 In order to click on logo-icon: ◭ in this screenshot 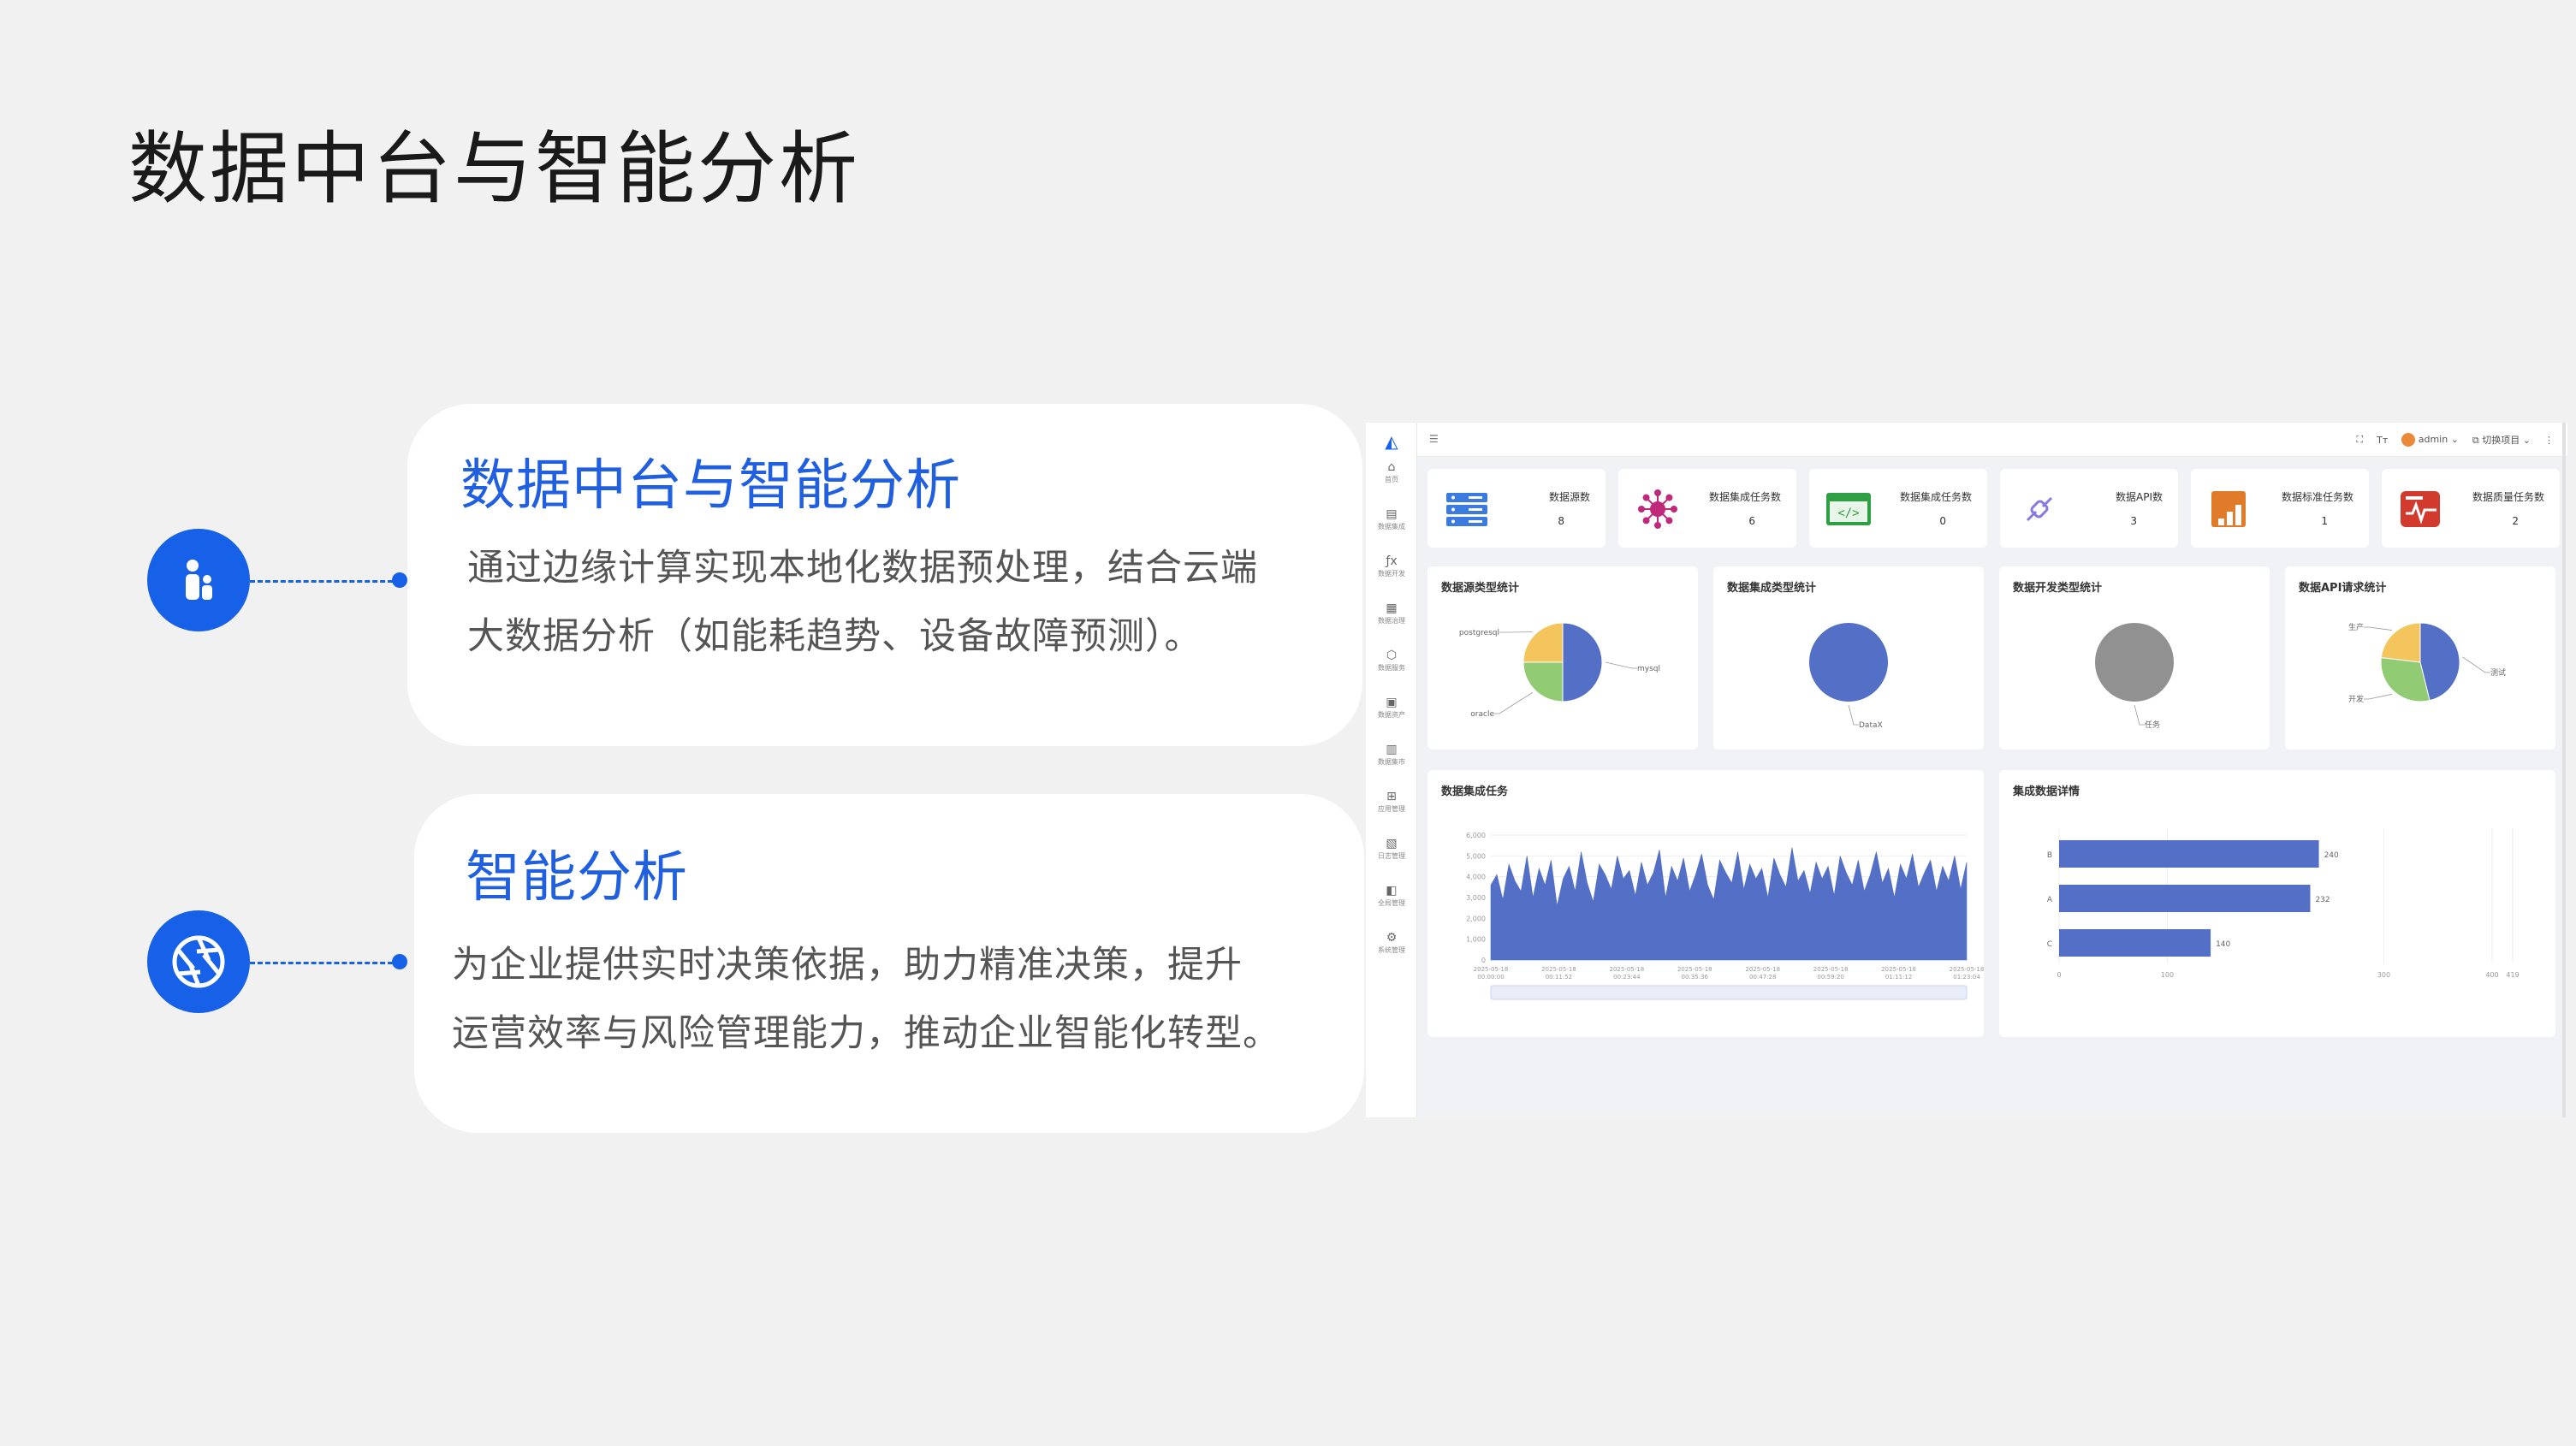, I will do `click(1391, 442)`.